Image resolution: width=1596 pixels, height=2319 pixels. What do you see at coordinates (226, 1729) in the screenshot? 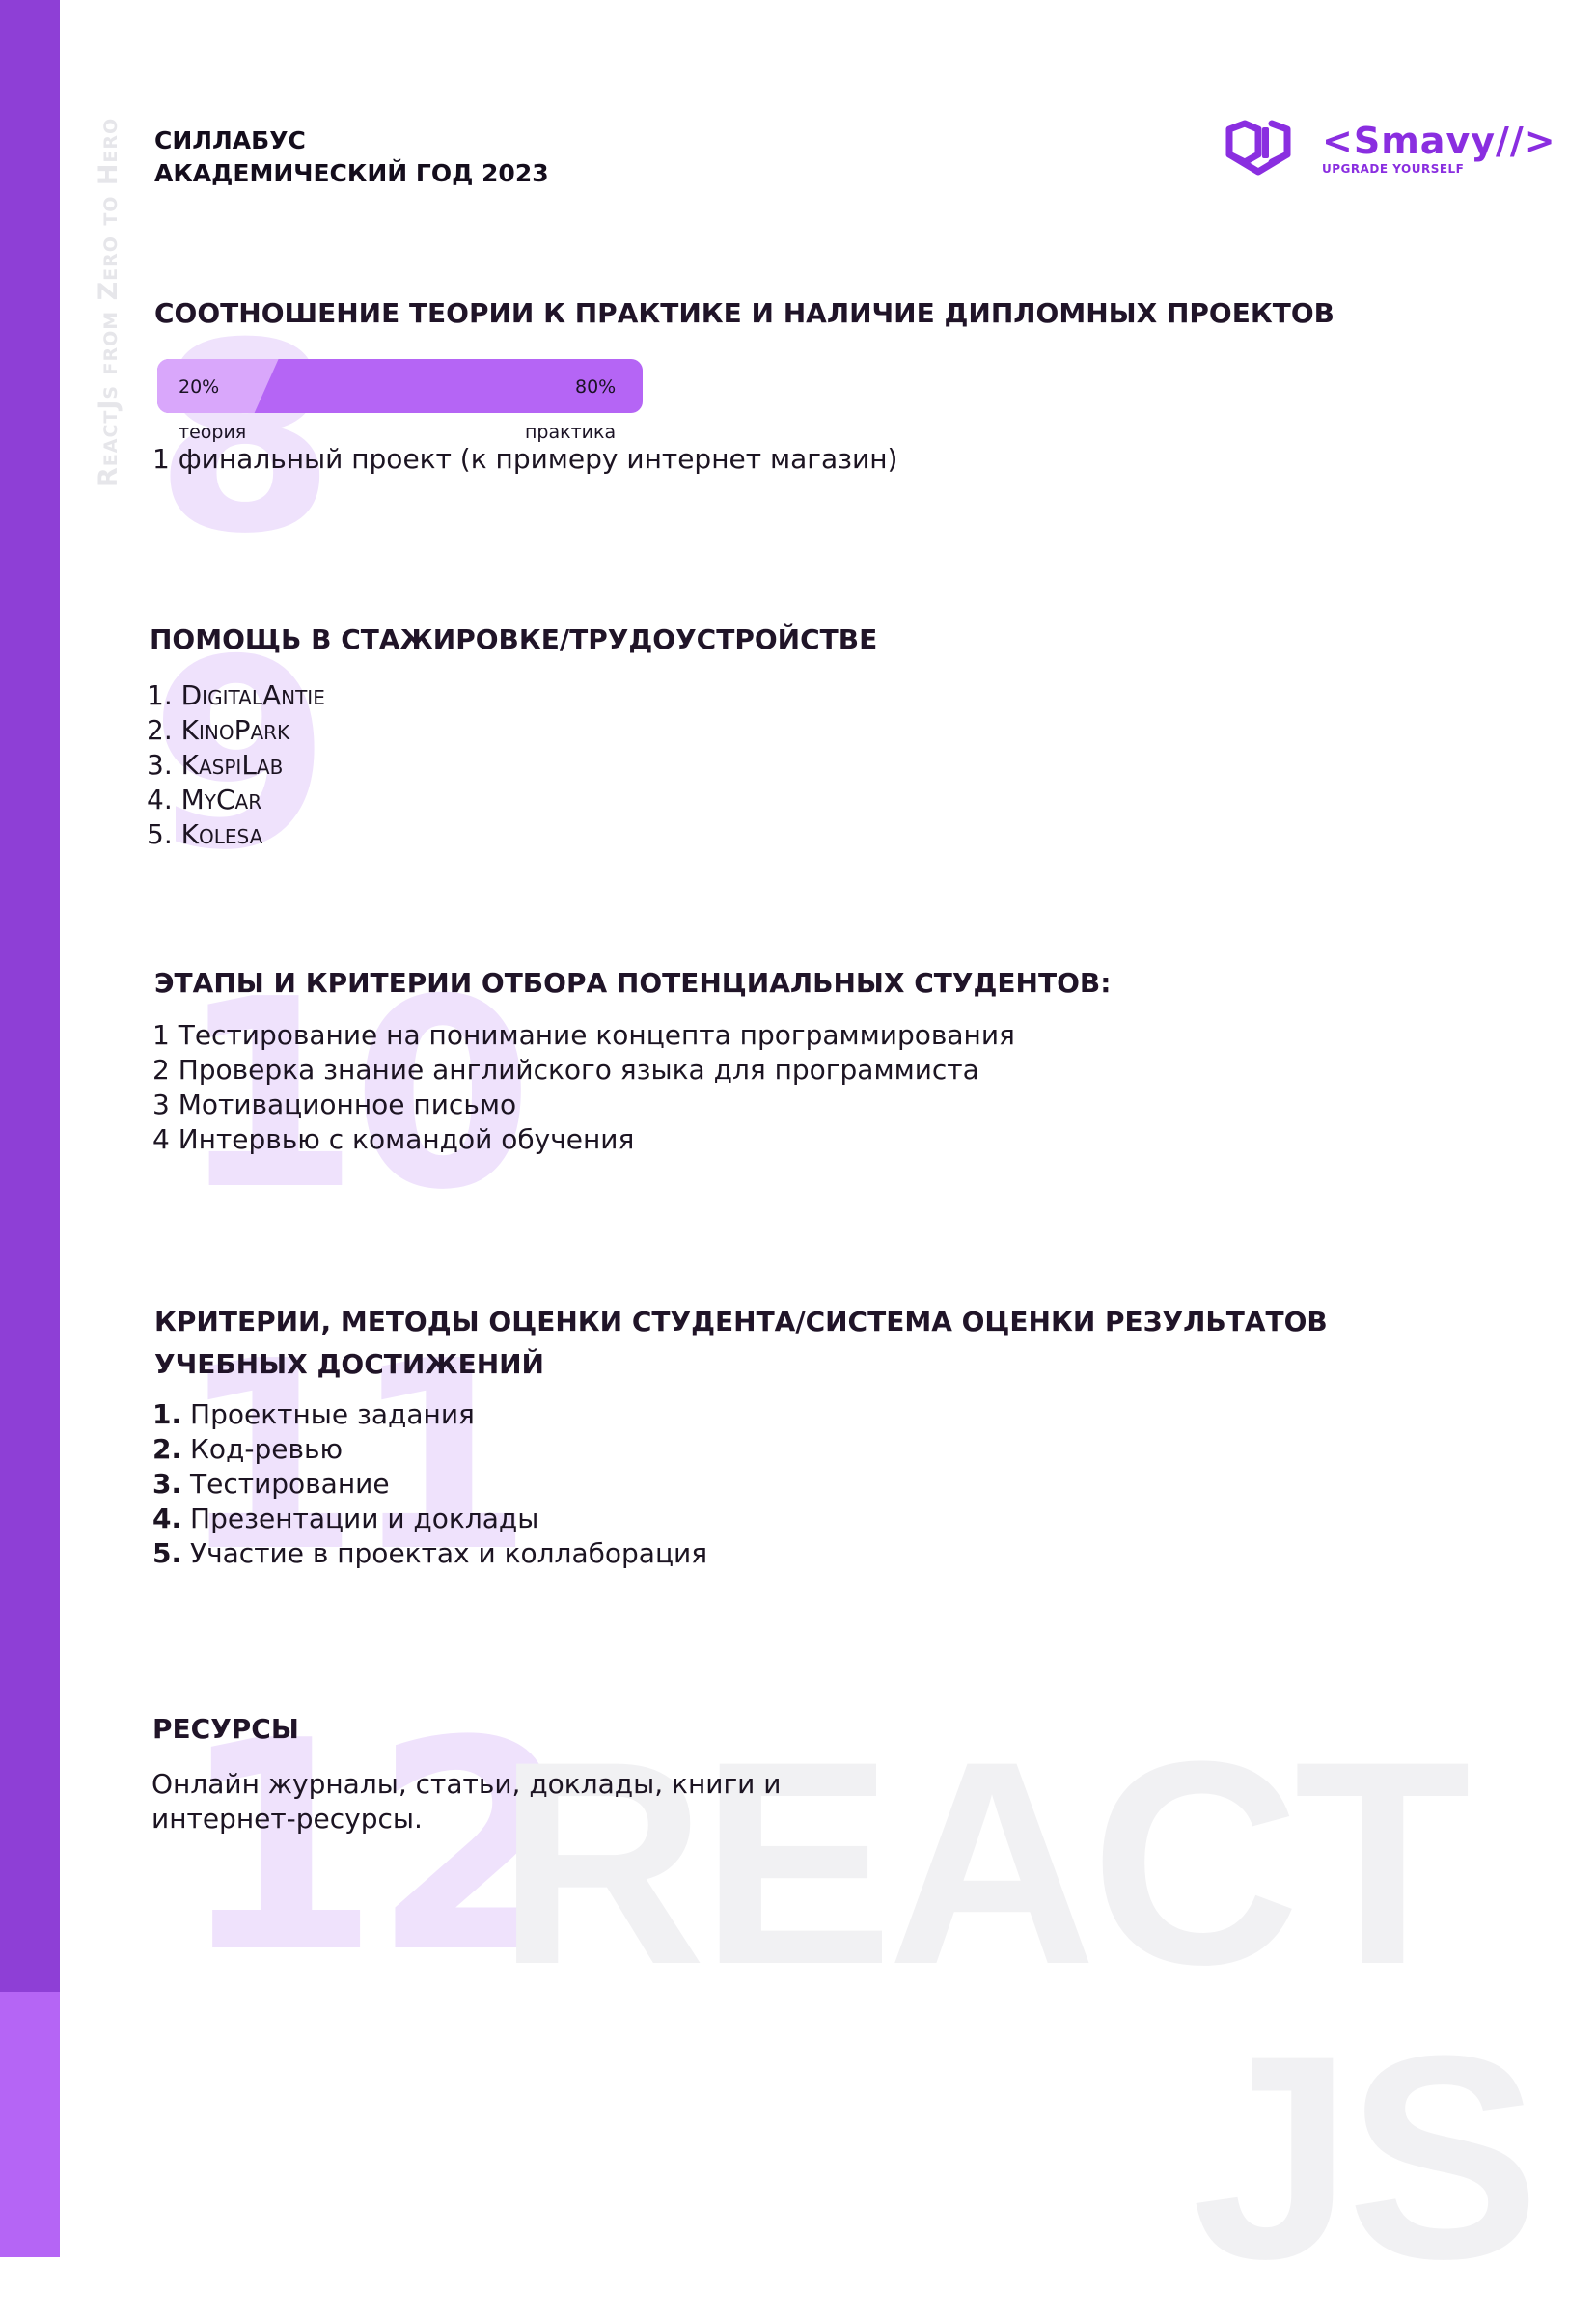
I see `section-resources-heading: РЕСУРСЫ` at bounding box center [226, 1729].